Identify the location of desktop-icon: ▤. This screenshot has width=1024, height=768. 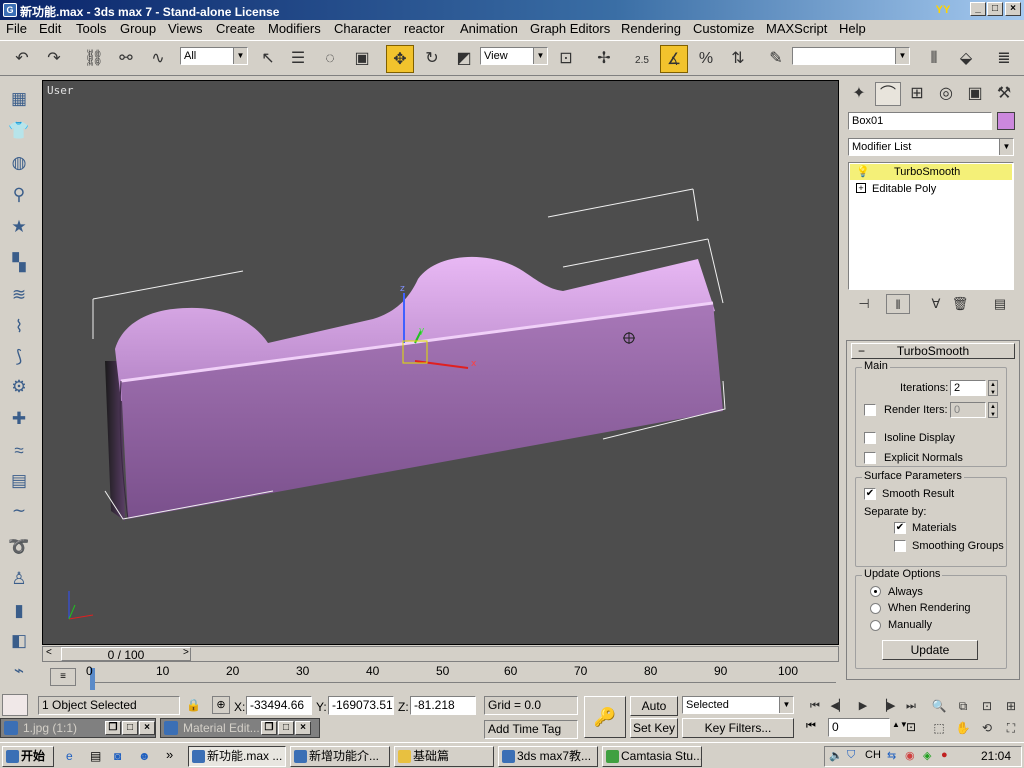
(95, 756).